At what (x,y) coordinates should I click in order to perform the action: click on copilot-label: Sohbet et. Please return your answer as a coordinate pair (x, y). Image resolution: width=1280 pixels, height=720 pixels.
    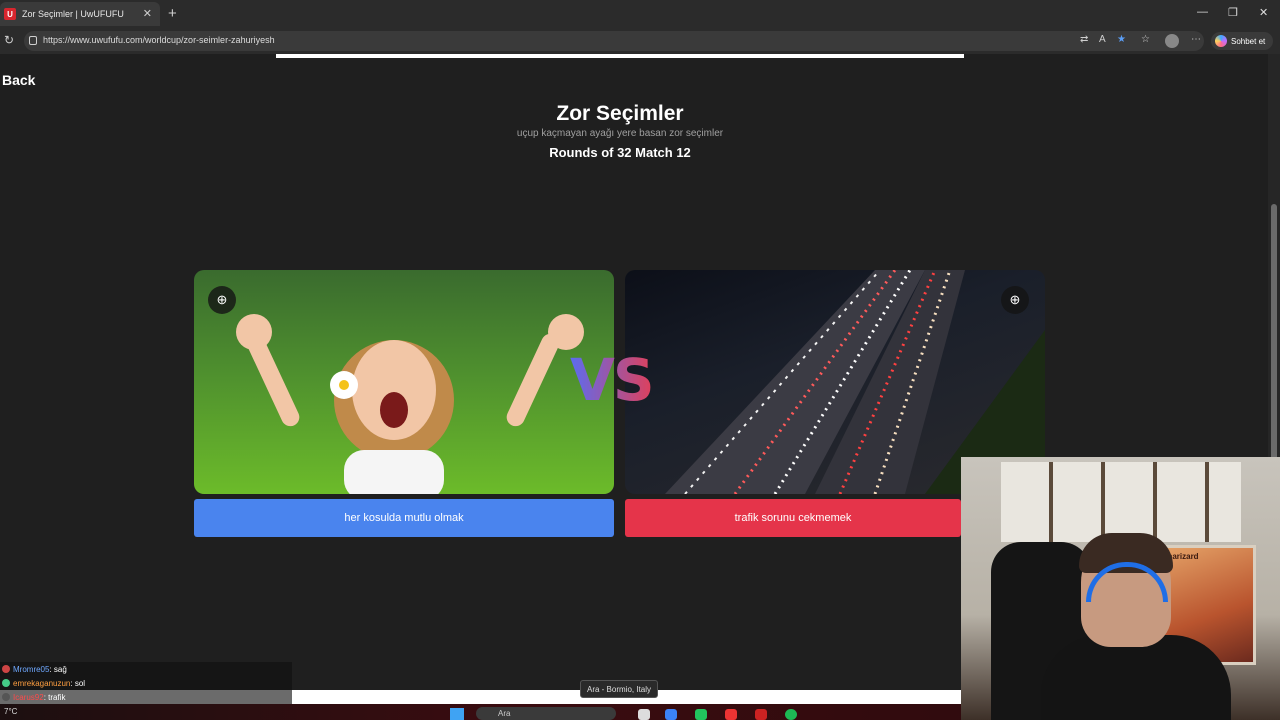
    Looking at the image, I should click on (1248, 41).